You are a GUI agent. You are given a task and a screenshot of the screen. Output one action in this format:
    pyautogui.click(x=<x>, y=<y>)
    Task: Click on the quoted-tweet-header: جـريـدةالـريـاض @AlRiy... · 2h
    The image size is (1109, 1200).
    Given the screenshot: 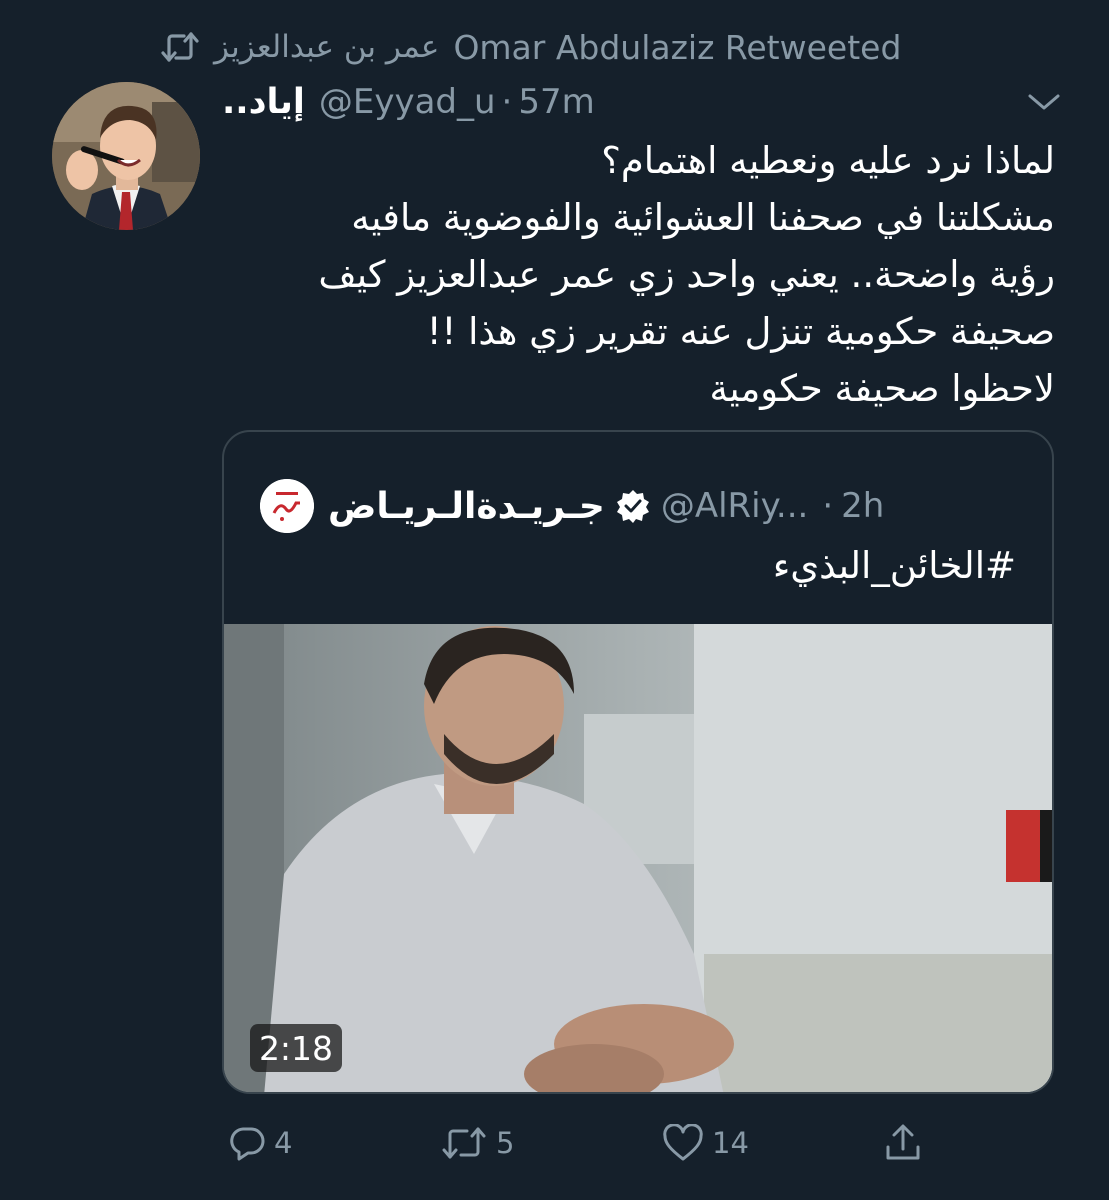 What is the action you would take?
    pyautogui.click(x=572, y=506)
    